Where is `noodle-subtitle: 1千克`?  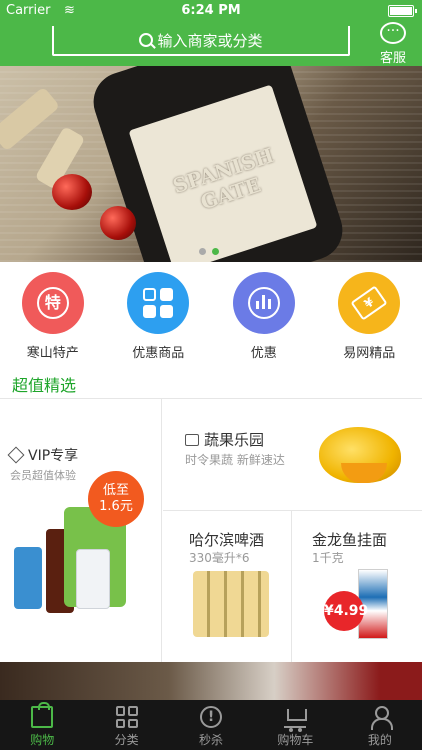
noodle-subtitle: 1千克 is located at coordinates (328, 558).